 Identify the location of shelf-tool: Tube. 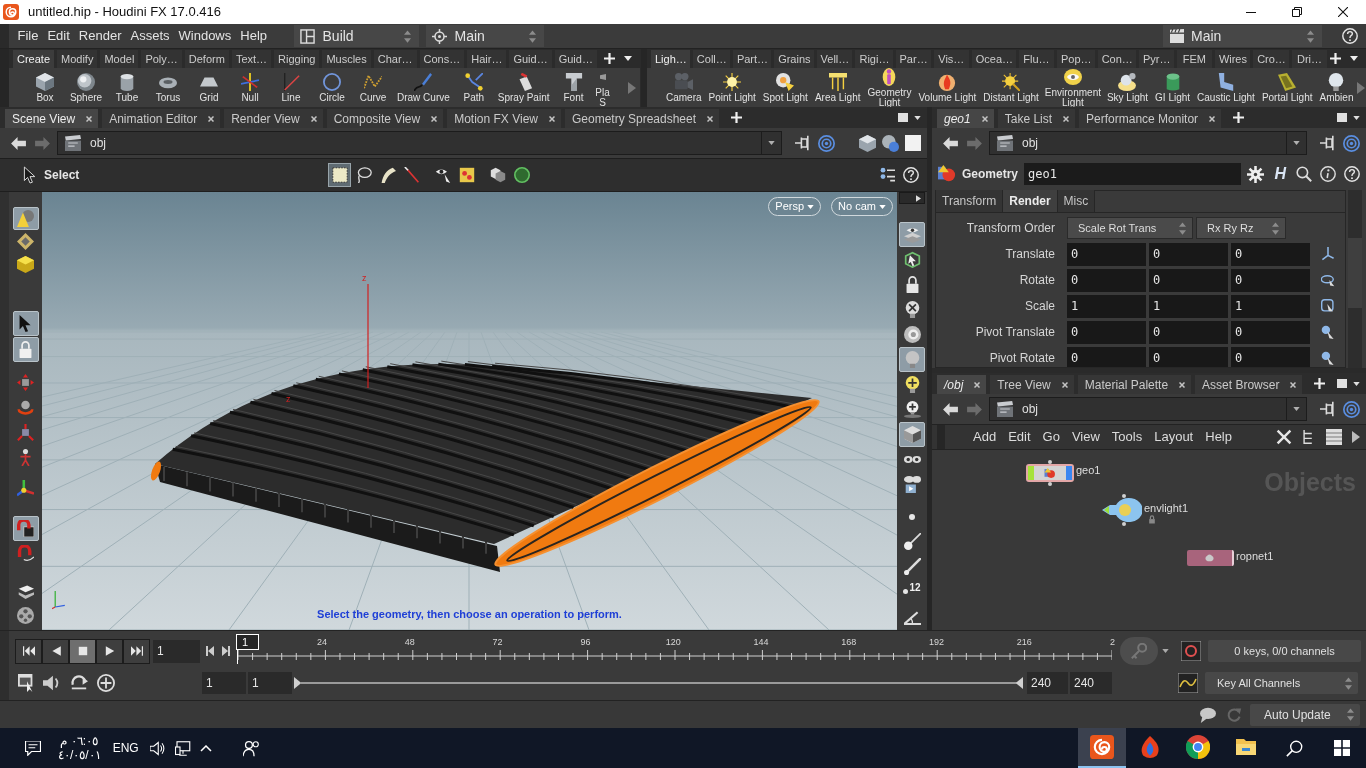
(127, 87).